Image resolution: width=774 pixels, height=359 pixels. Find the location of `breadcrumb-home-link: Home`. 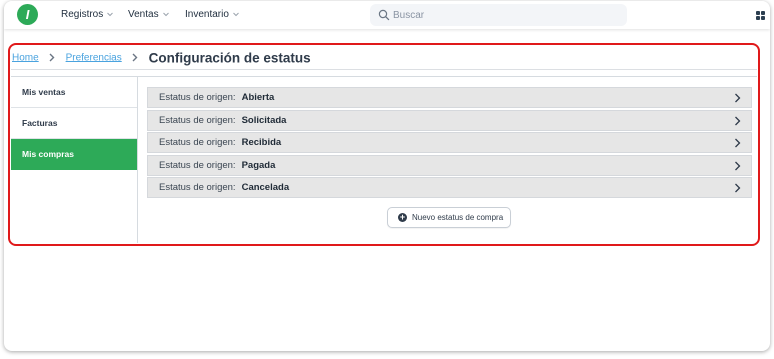

breadcrumb-home-link: Home is located at coordinates (25, 57).